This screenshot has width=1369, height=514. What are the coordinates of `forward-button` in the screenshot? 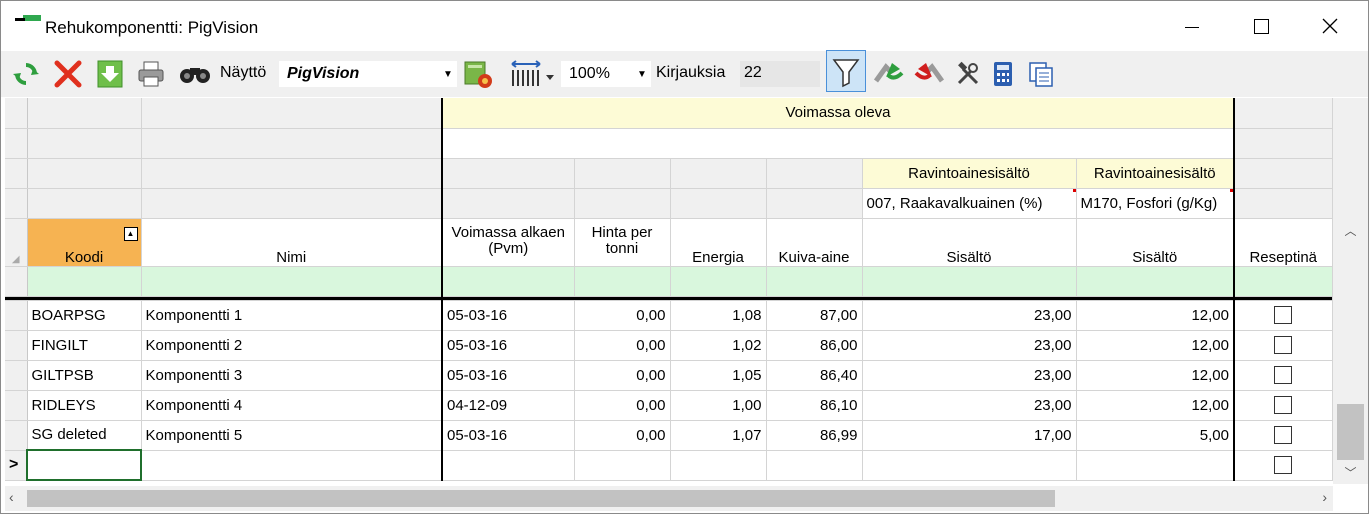 It's located at (889, 74).